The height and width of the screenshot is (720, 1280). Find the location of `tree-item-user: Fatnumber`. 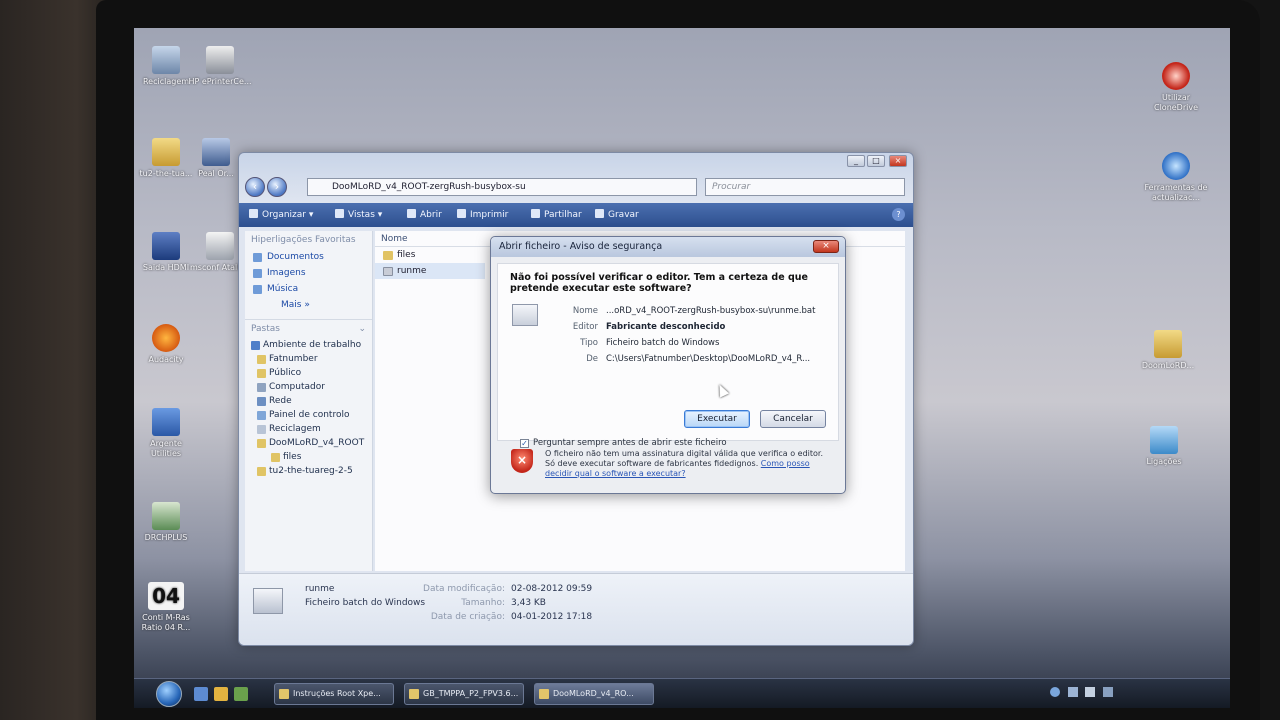

tree-item-user: Fatnumber is located at coordinates (308, 359).